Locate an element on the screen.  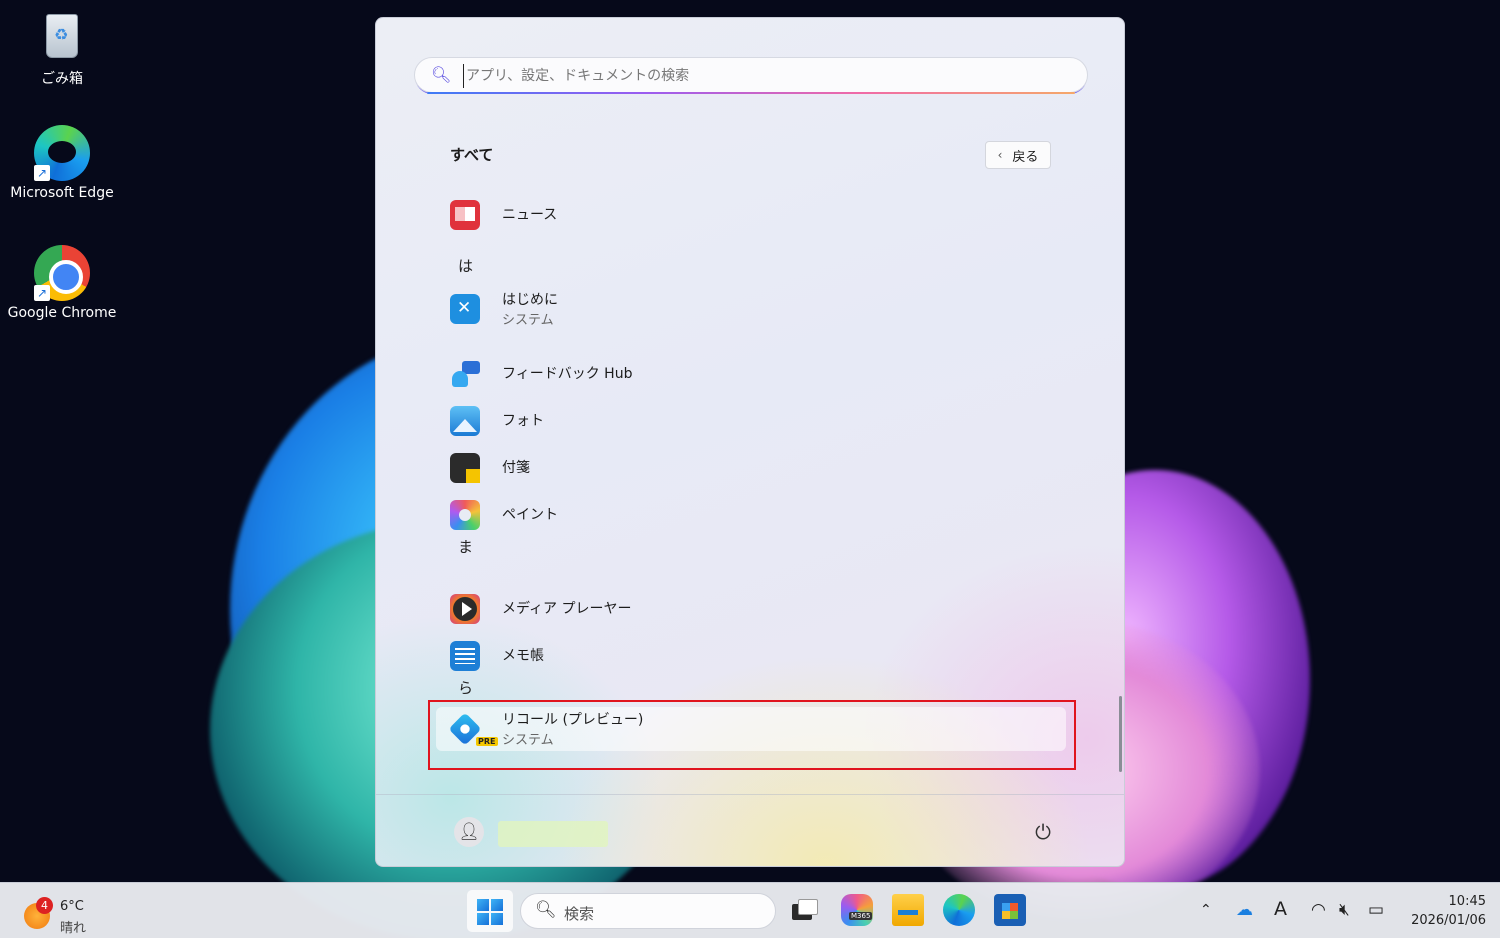
sticky-notes-icon is located at coordinates (465, 468).